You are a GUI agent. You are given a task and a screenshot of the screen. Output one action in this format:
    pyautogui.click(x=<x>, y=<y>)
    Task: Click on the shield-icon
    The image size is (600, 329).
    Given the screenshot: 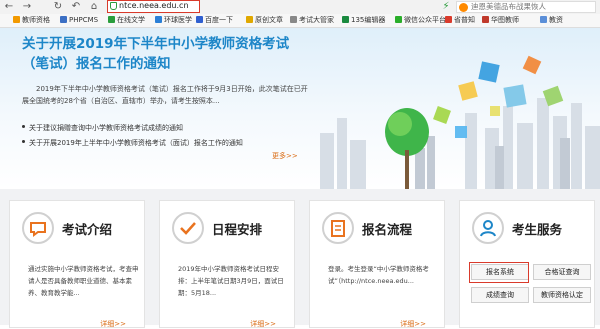 What is the action you would take?
    pyautogui.click(x=113, y=6)
    